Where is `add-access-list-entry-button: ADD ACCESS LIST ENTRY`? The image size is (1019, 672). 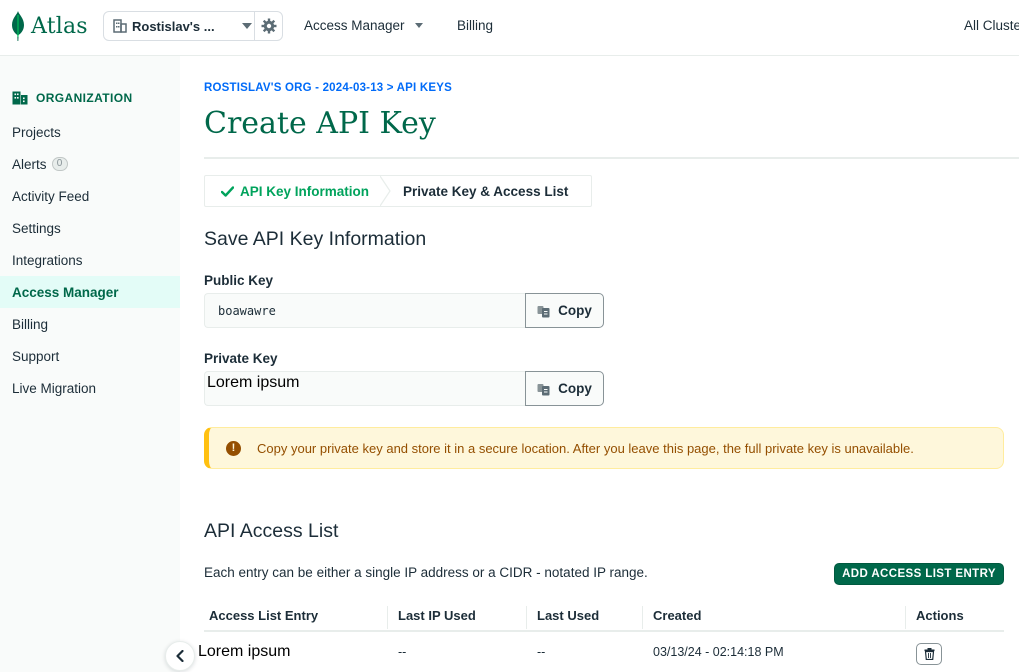
add-access-list-entry-button: ADD ACCESS LIST ENTRY is located at coordinates (919, 574).